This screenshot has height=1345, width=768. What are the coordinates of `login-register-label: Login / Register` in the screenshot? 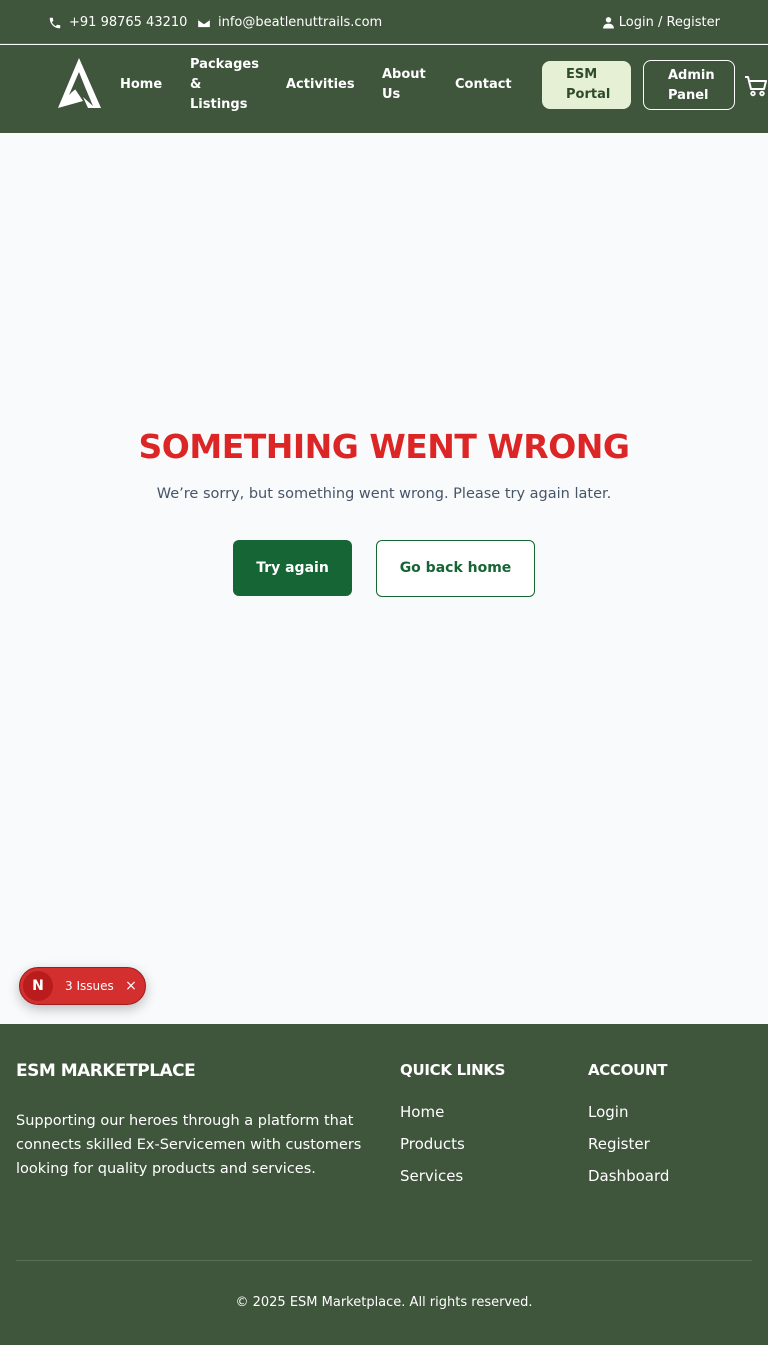 It's located at (669, 22).